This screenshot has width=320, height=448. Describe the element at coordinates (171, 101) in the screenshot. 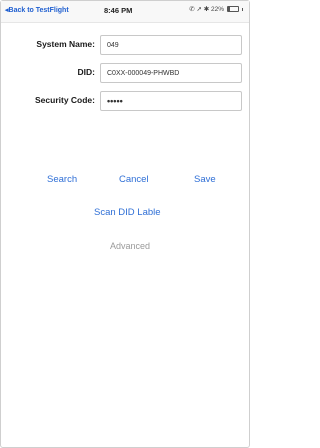

I see `security-code-input` at that location.